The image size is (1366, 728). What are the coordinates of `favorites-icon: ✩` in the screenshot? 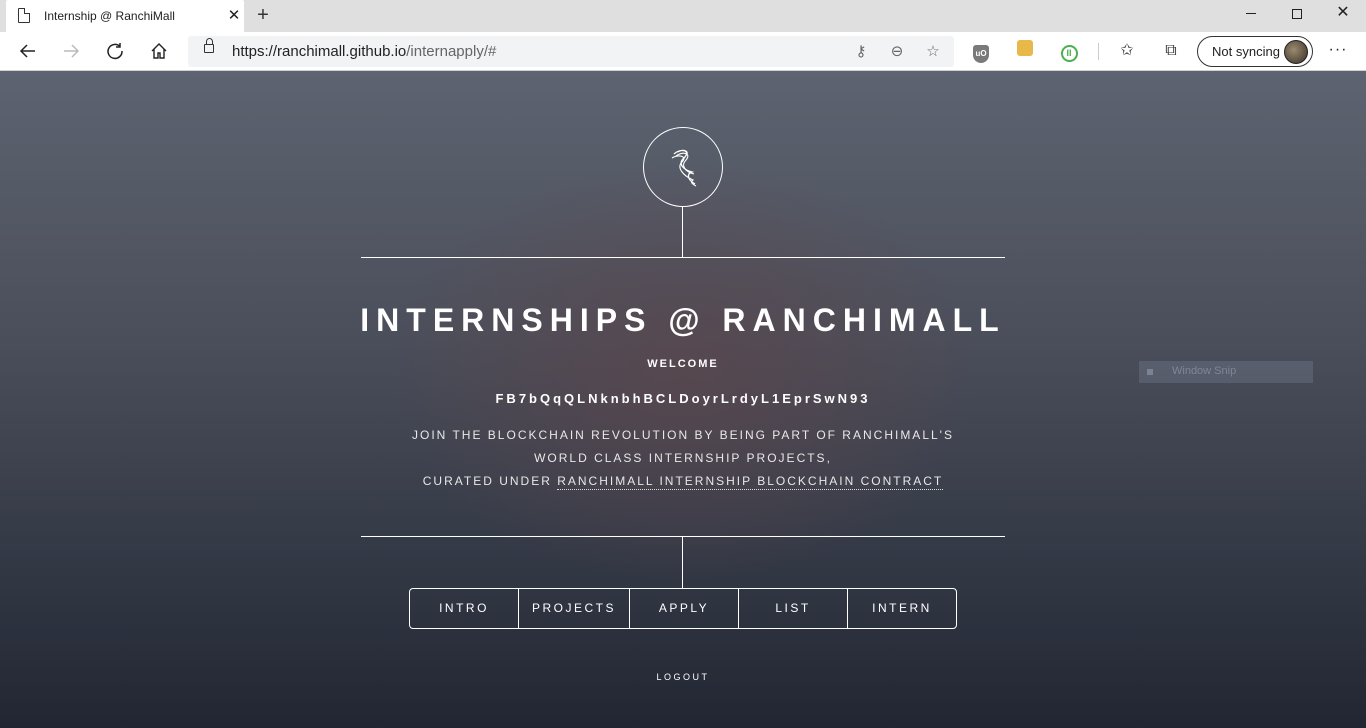 It's located at (1127, 51).